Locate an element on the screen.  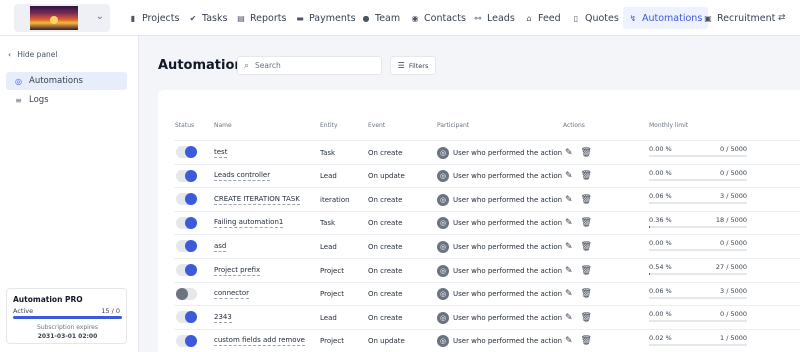
automation-name-link: connector is located at coordinates (232, 294).